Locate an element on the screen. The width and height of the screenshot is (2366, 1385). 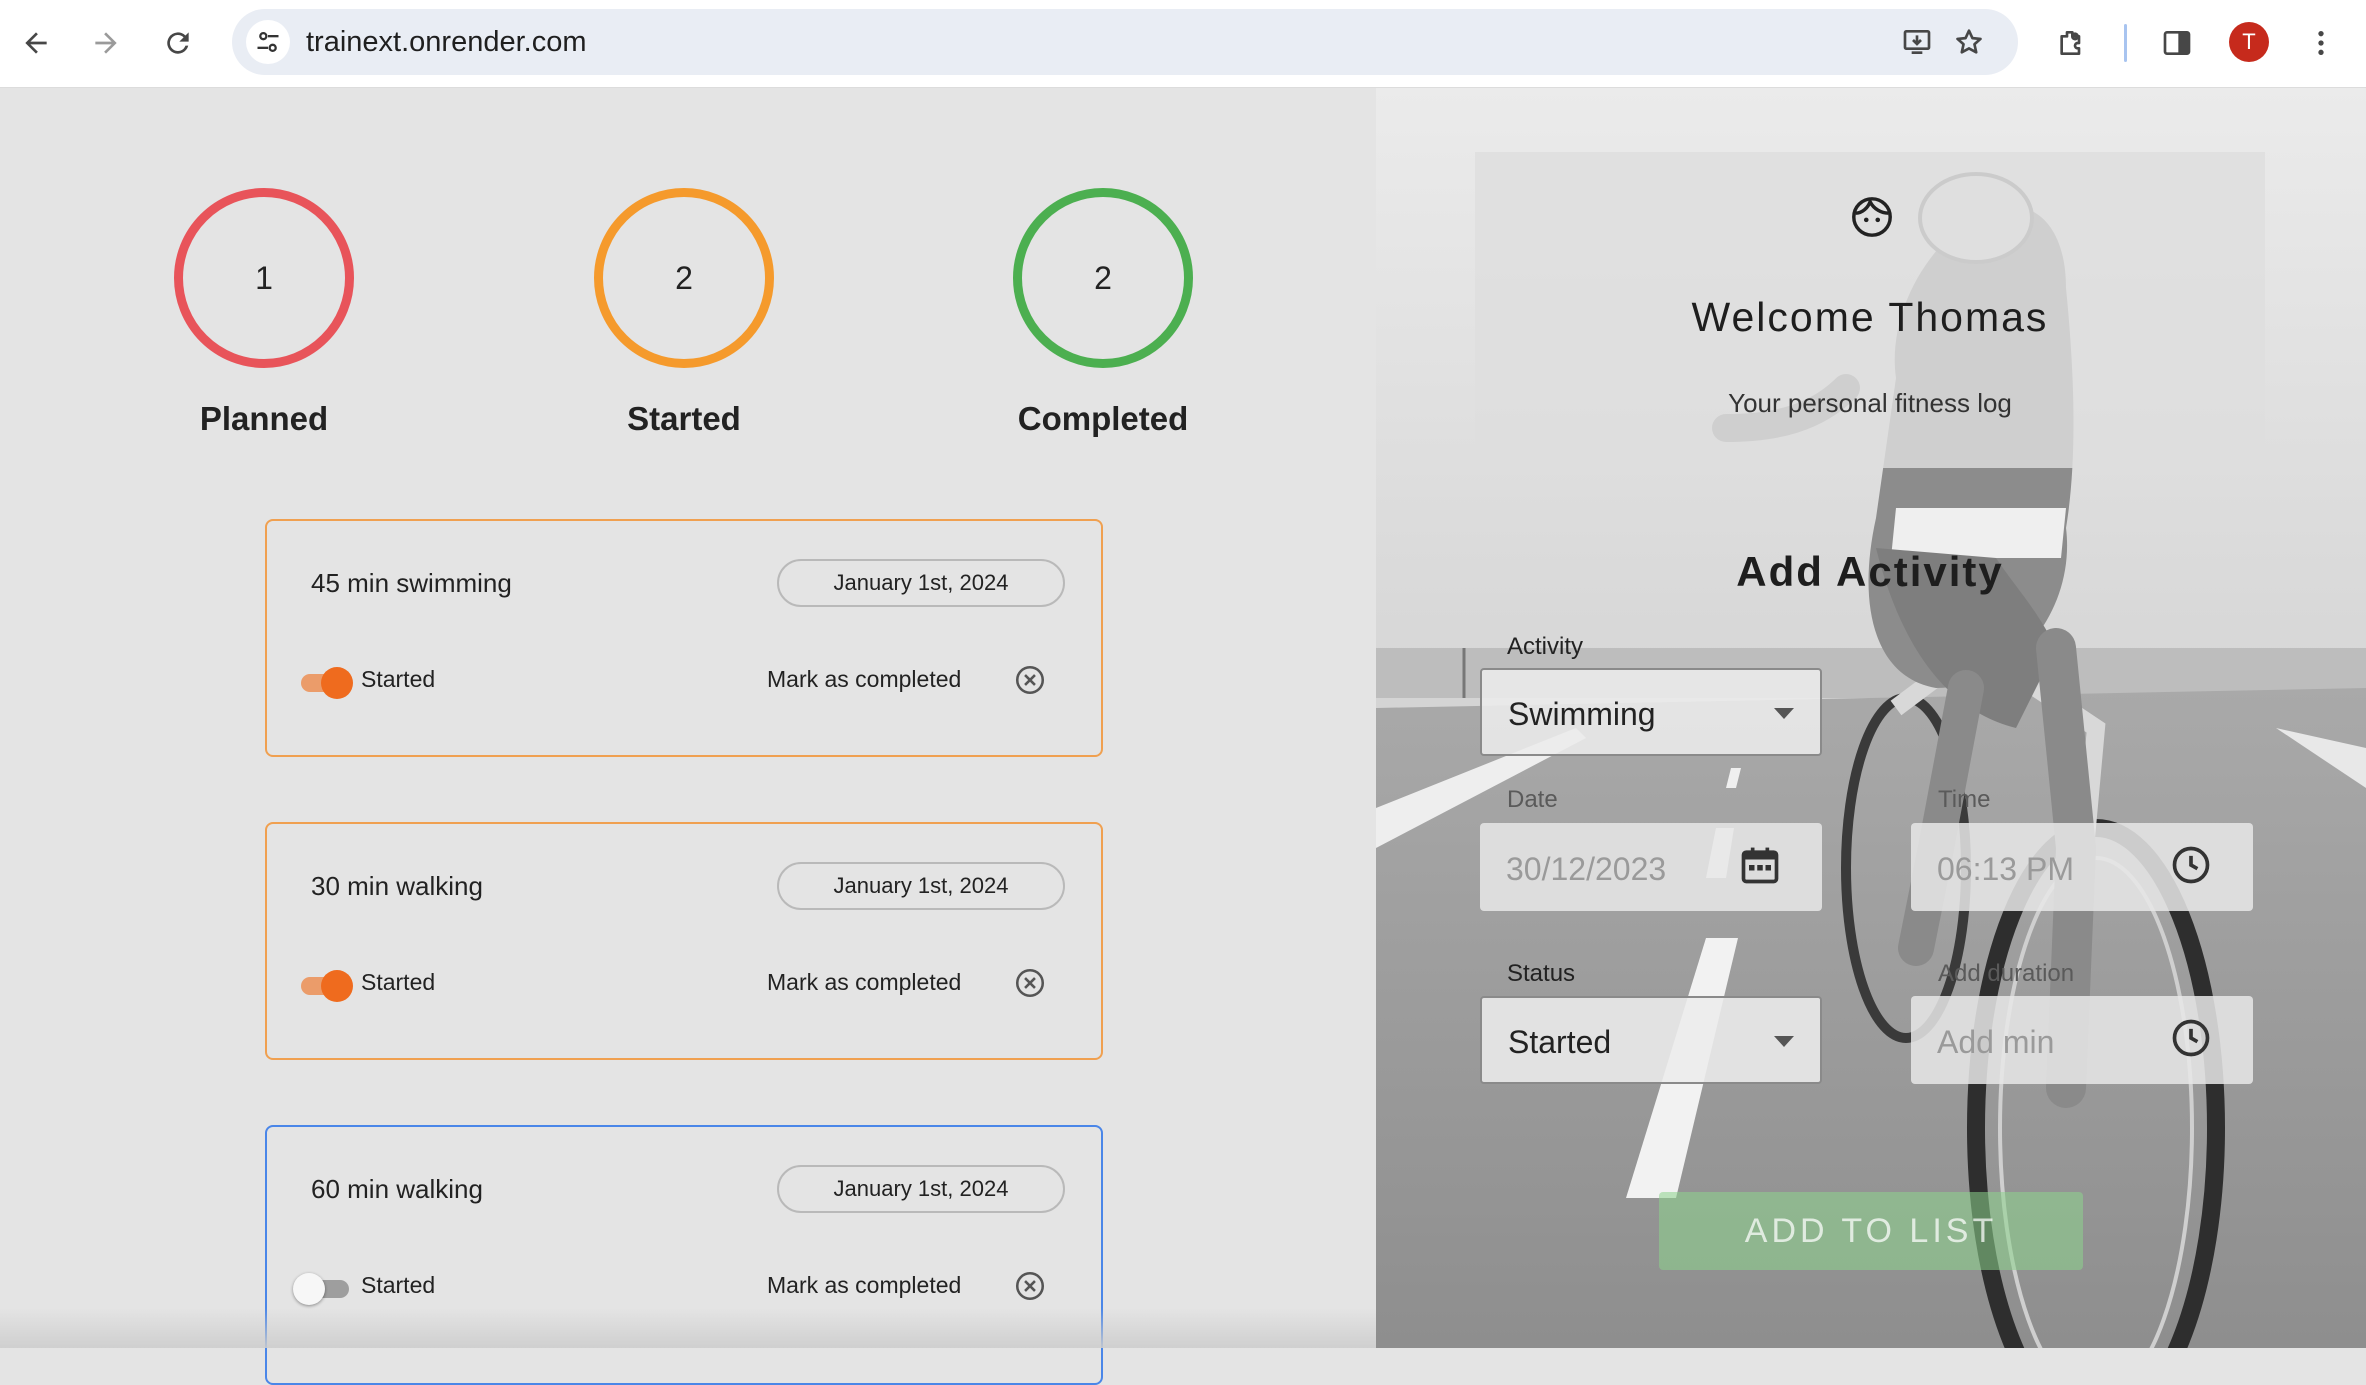
tune-icon is located at coordinates (268, 42).